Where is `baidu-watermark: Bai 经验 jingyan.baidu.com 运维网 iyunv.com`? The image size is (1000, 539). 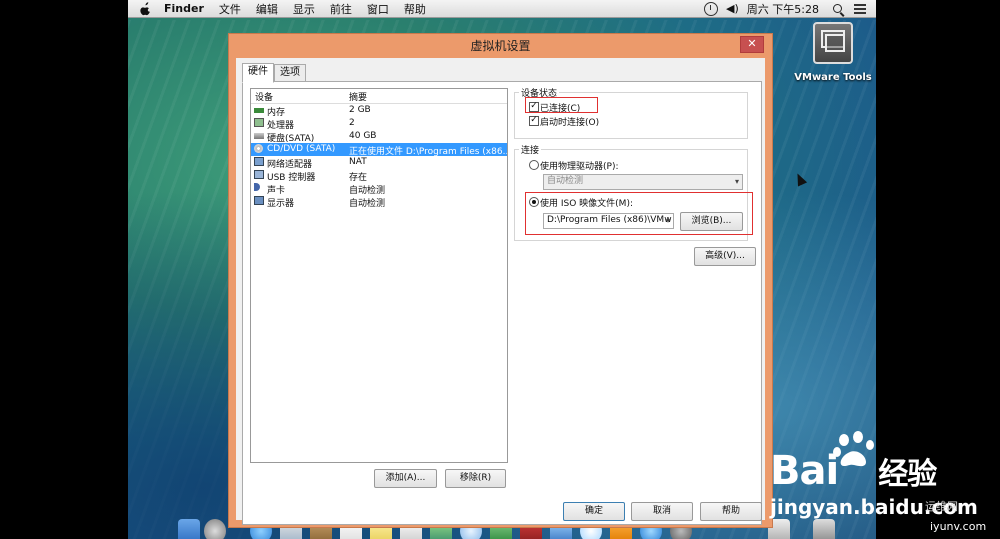
baidu-watermark: Bai 经验 jingyan.baidu.com 运维网 iyunv.com is located at coordinates (880, 484).